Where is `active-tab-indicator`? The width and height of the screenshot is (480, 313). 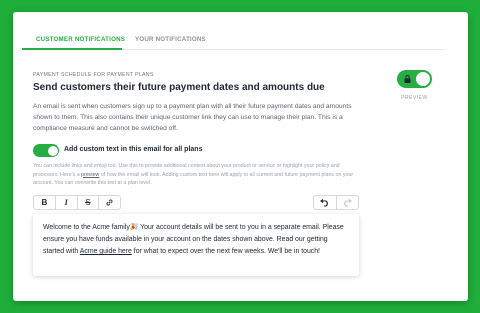
active-tab-indicator is located at coordinates (72, 49).